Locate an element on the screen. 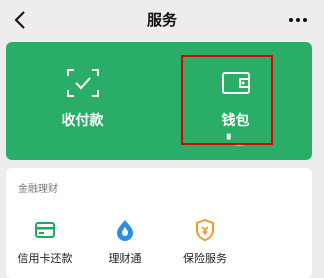  insurance-shield-icon is located at coordinates (205, 230).